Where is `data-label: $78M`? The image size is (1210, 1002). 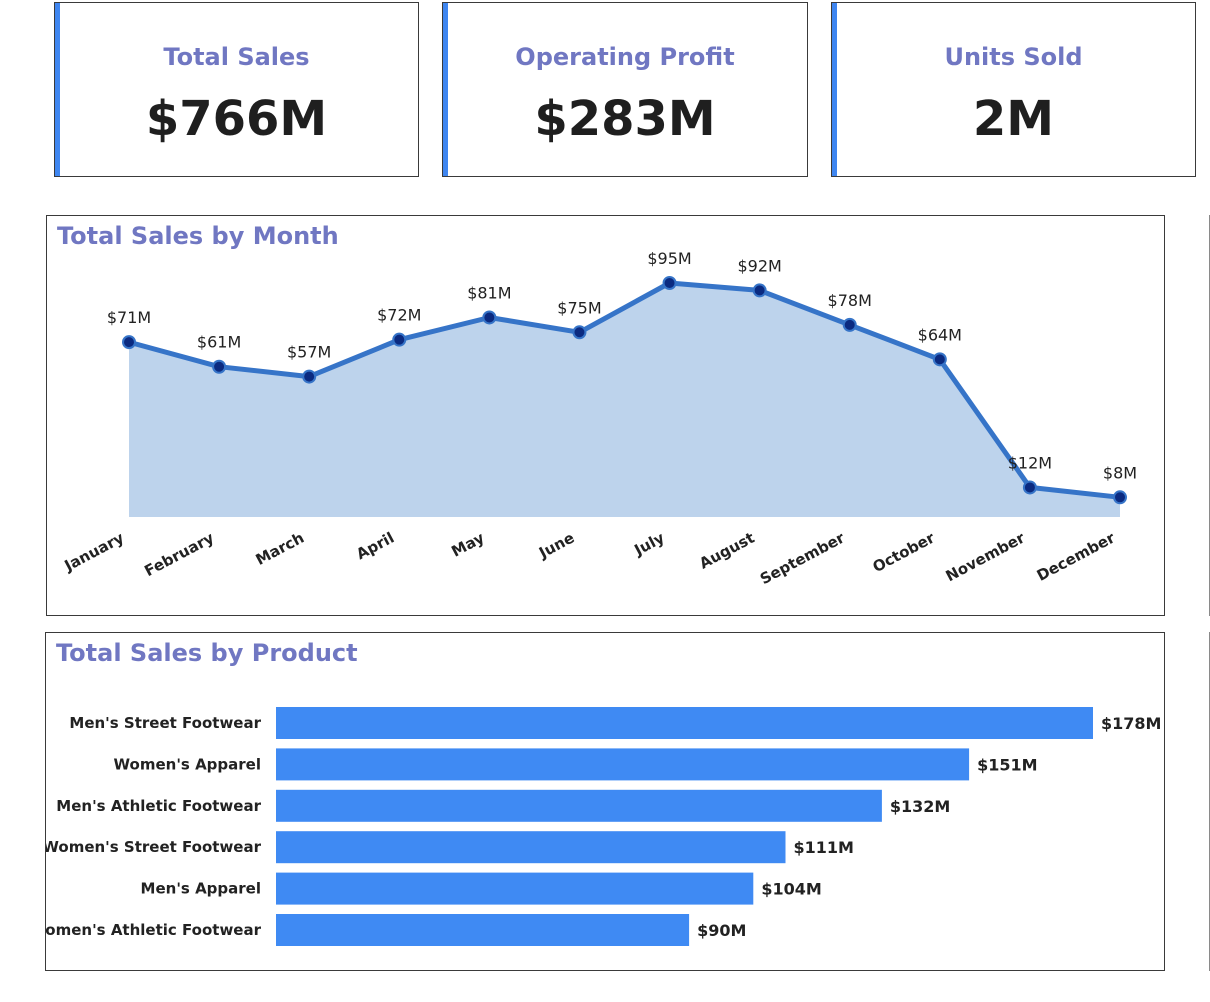 data-label: $78M is located at coordinates (850, 300).